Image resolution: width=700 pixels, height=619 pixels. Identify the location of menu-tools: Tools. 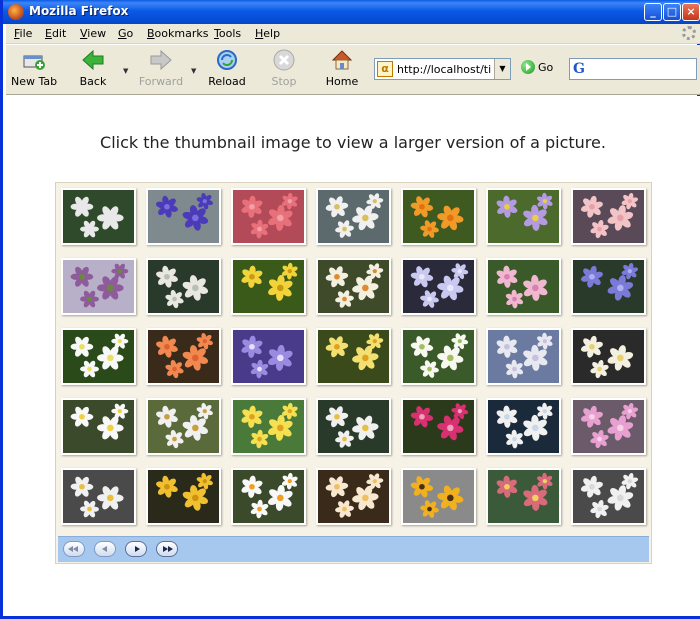
(227, 33).